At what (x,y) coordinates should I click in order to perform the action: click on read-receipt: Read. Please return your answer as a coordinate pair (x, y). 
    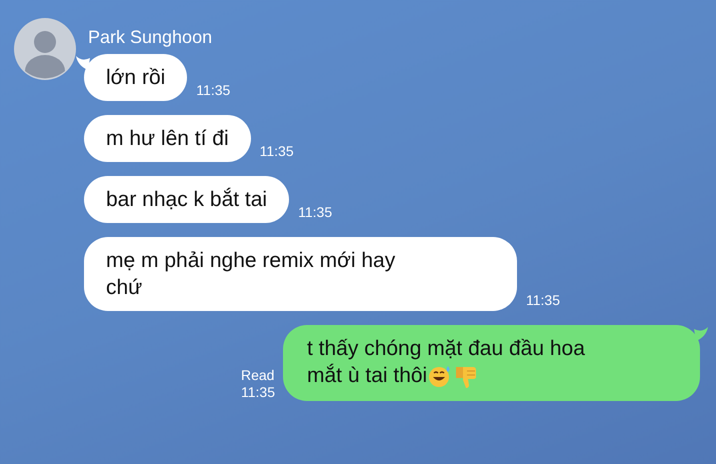
    Looking at the image, I should click on (258, 375).